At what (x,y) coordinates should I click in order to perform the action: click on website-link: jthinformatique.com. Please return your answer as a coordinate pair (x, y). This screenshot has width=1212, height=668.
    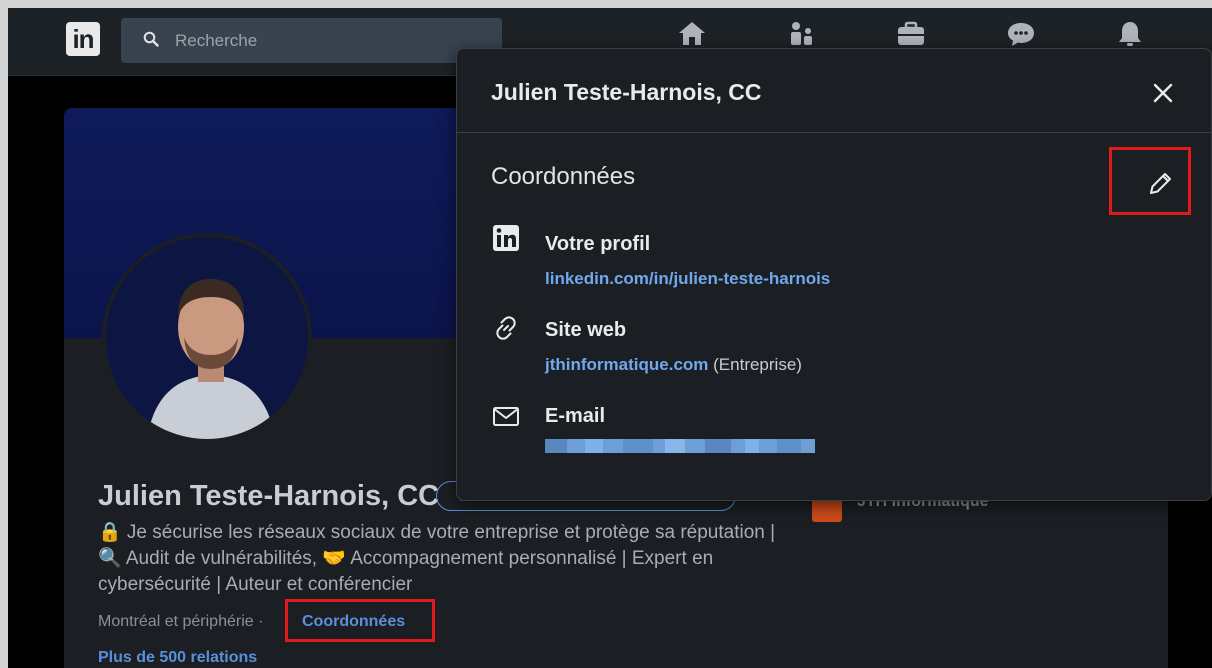
    Looking at the image, I should click on (626, 364).